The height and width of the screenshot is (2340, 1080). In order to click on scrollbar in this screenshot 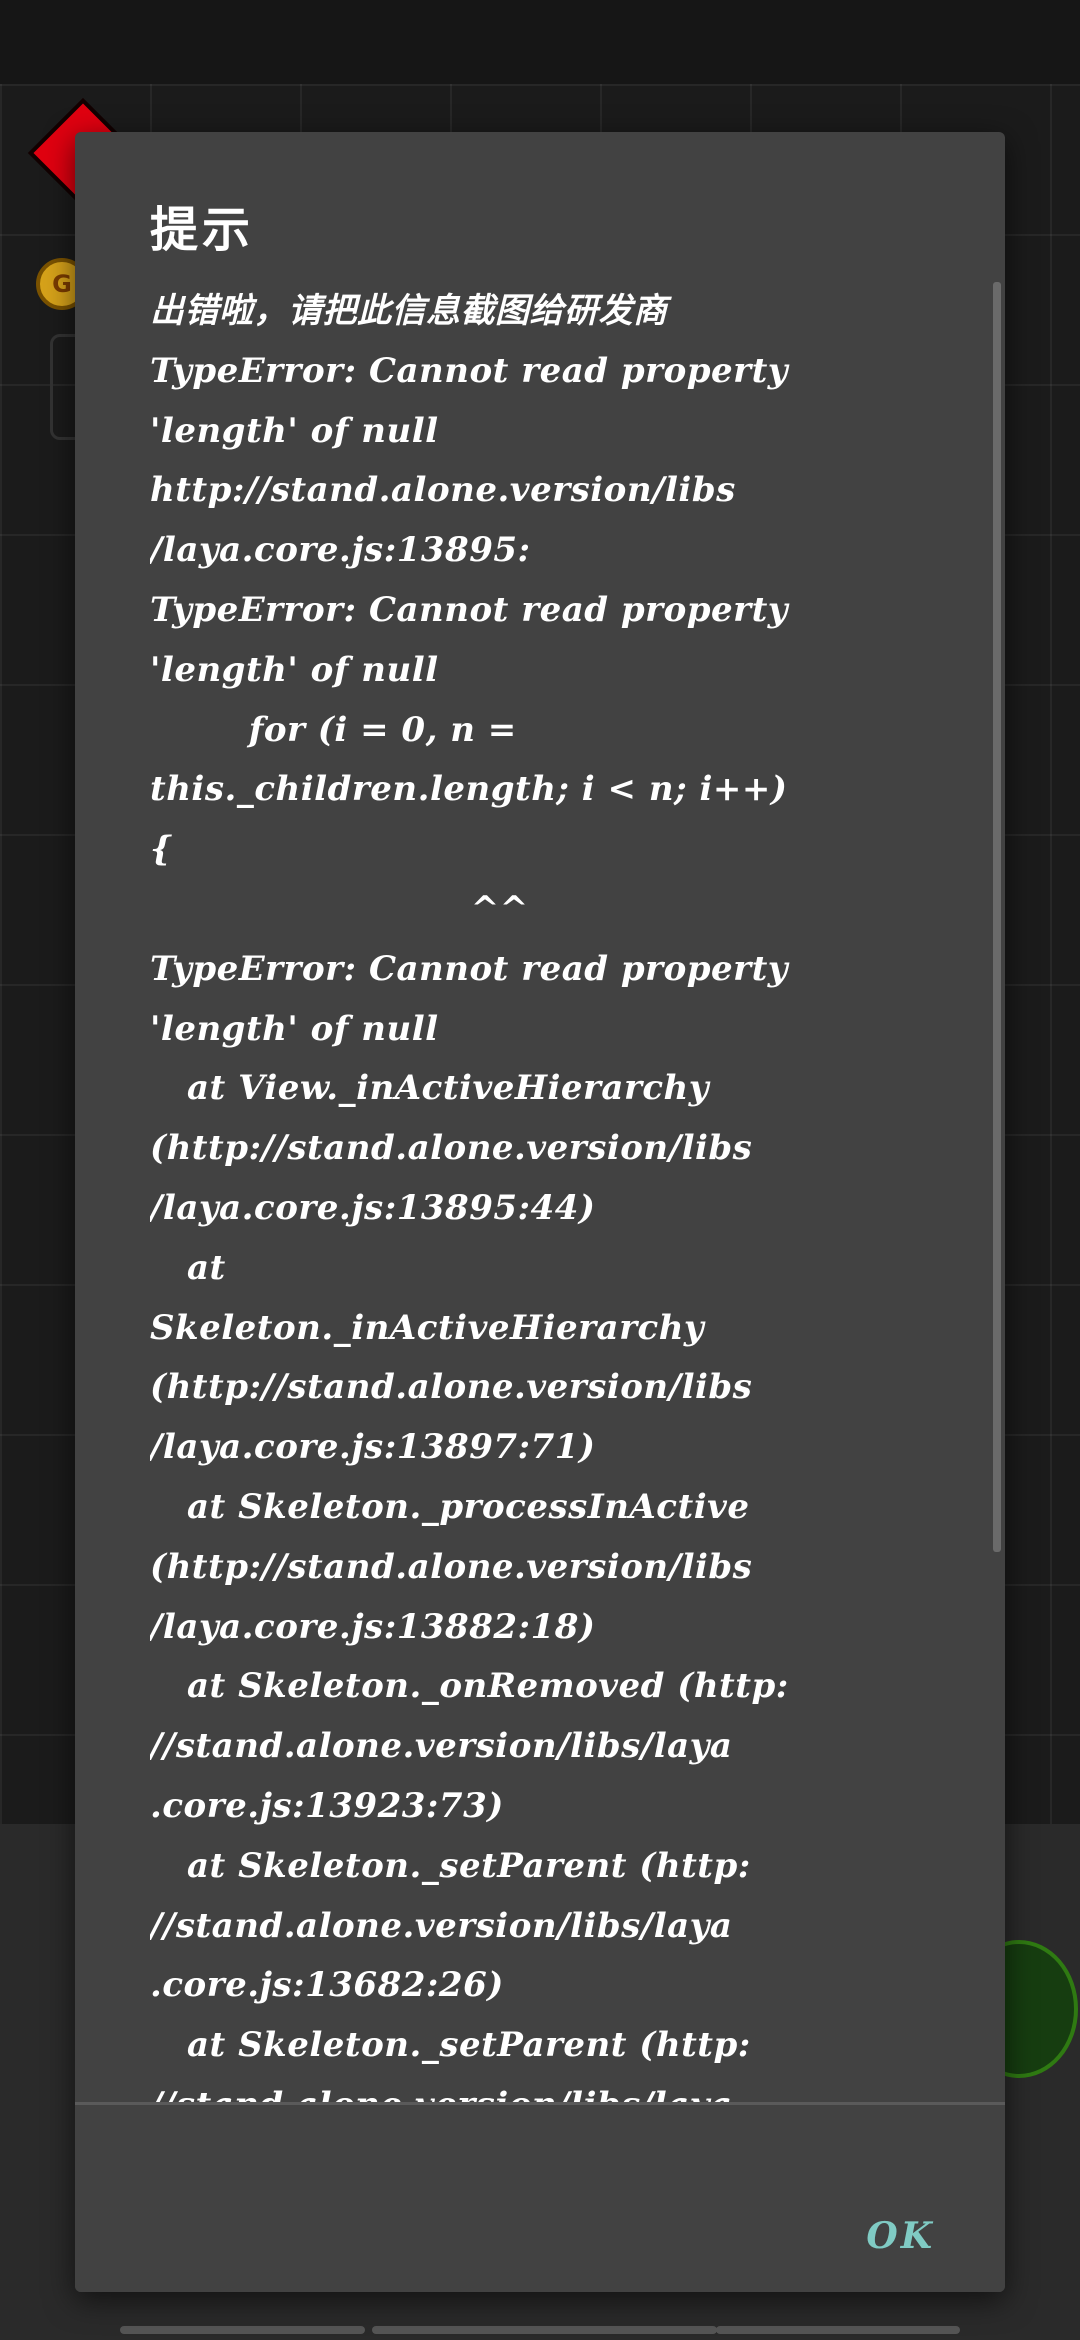, I will do `click(997, 917)`.